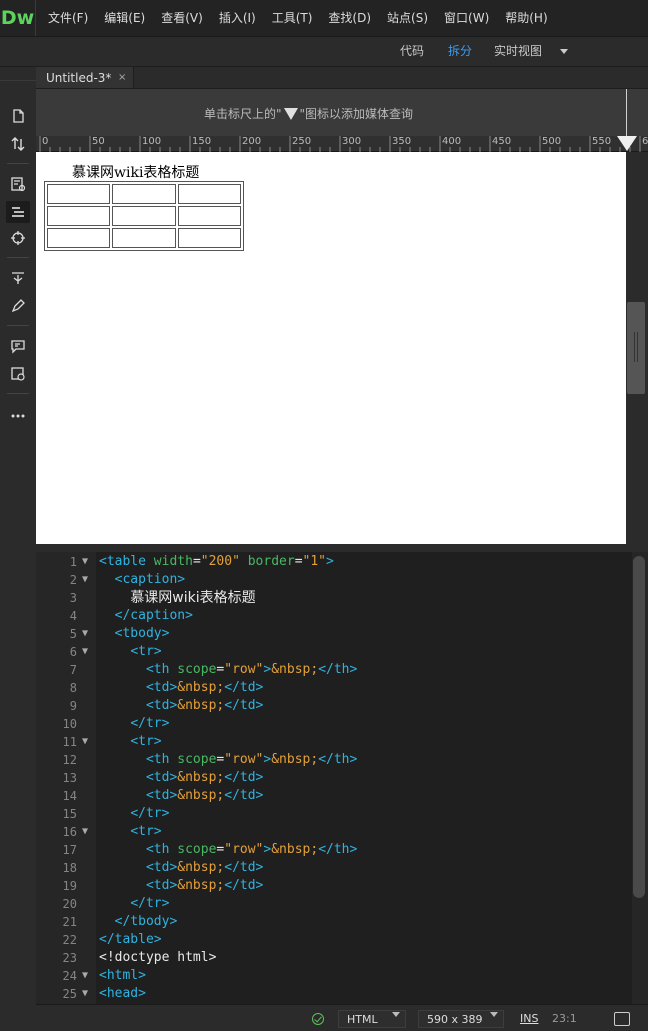  I want to click on code-line: 2 ▼ <caption>, so click(334, 580).